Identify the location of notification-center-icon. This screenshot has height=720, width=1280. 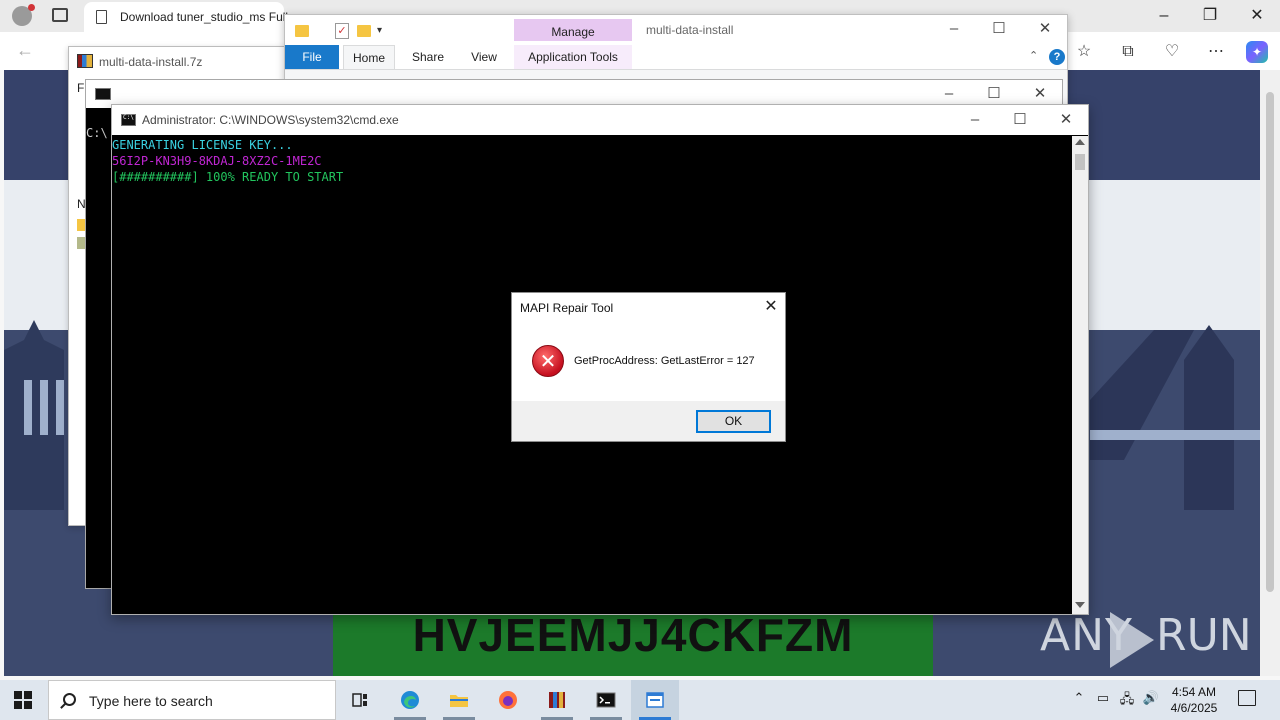
(1247, 698).